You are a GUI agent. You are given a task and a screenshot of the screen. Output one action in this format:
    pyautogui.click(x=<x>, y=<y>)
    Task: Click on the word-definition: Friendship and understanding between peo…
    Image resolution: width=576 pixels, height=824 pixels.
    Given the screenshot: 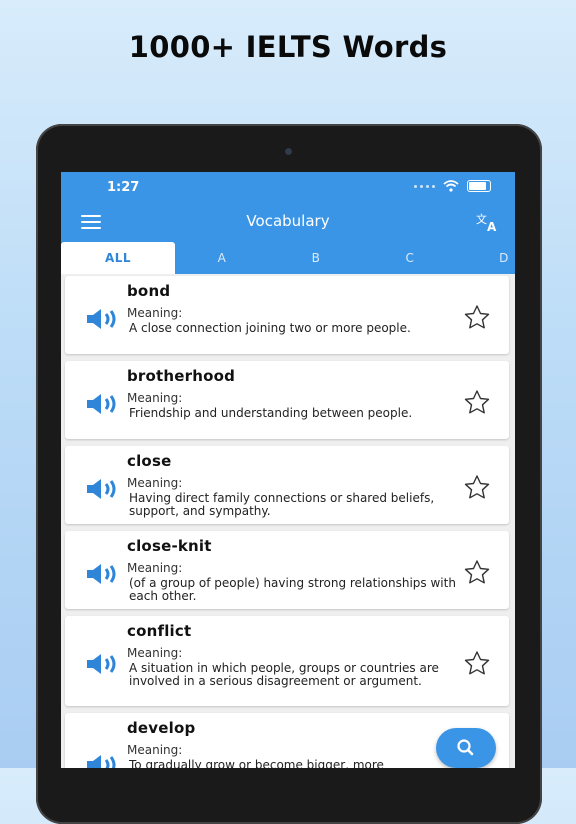 What is the action you would take?
    pyautogui.click(x=271, y=413)
    